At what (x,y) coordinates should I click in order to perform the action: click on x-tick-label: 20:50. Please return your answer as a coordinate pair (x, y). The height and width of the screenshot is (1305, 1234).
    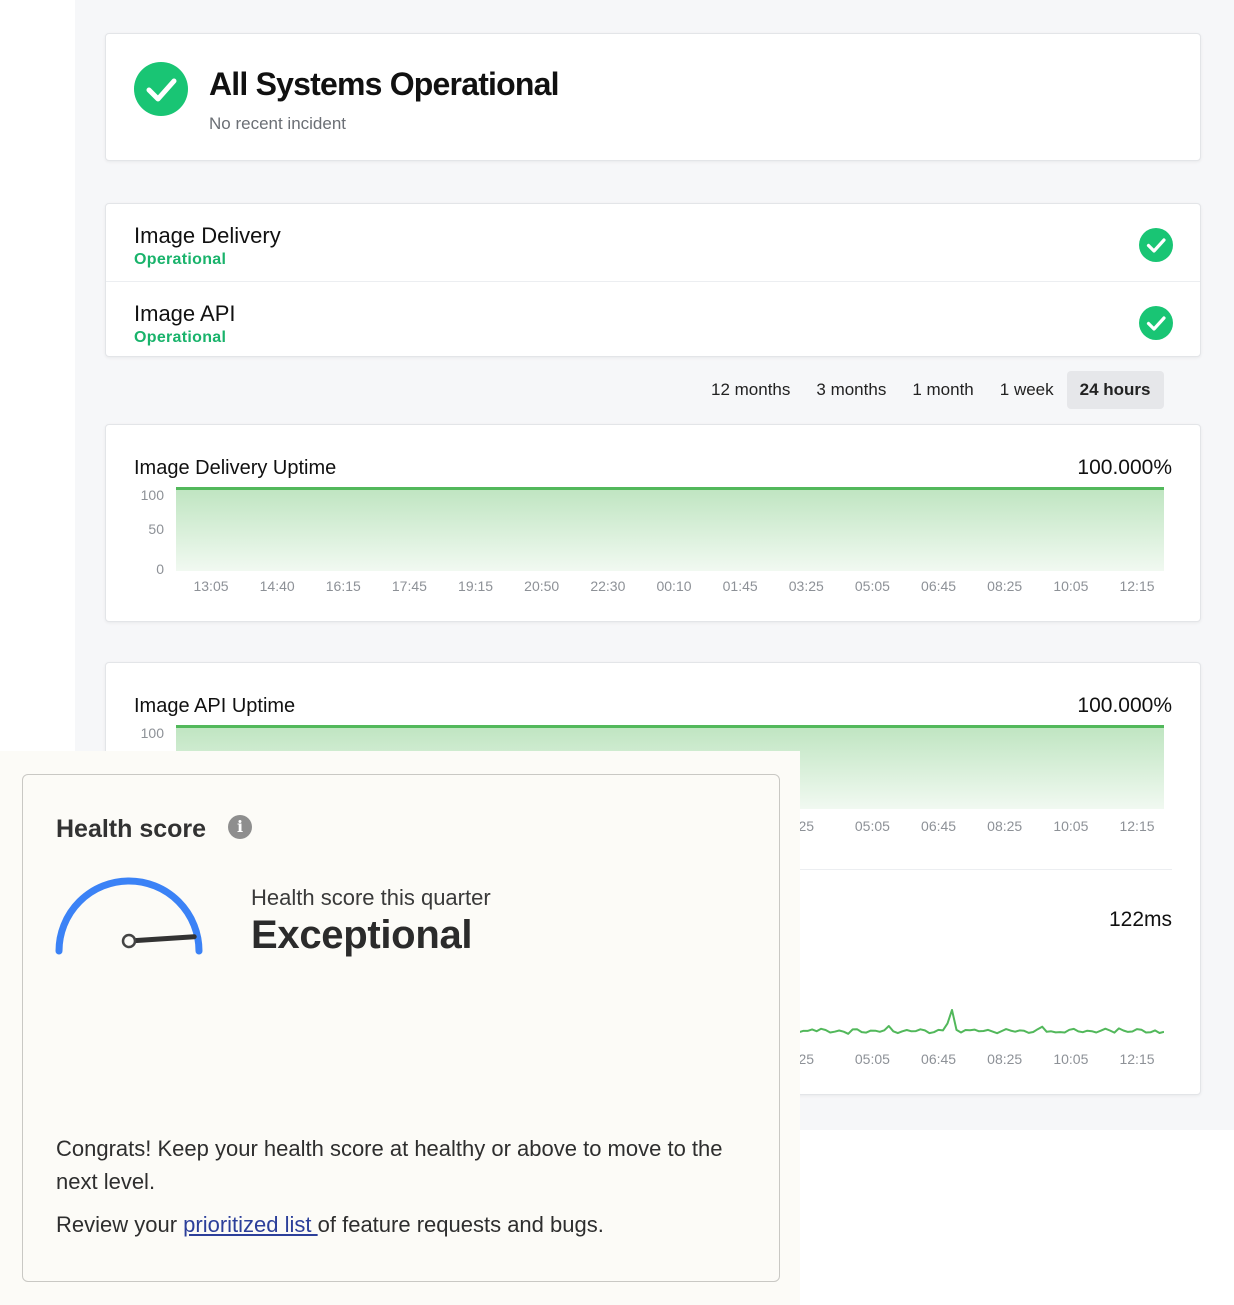
    Looking at the image, I should click on (542, 586).